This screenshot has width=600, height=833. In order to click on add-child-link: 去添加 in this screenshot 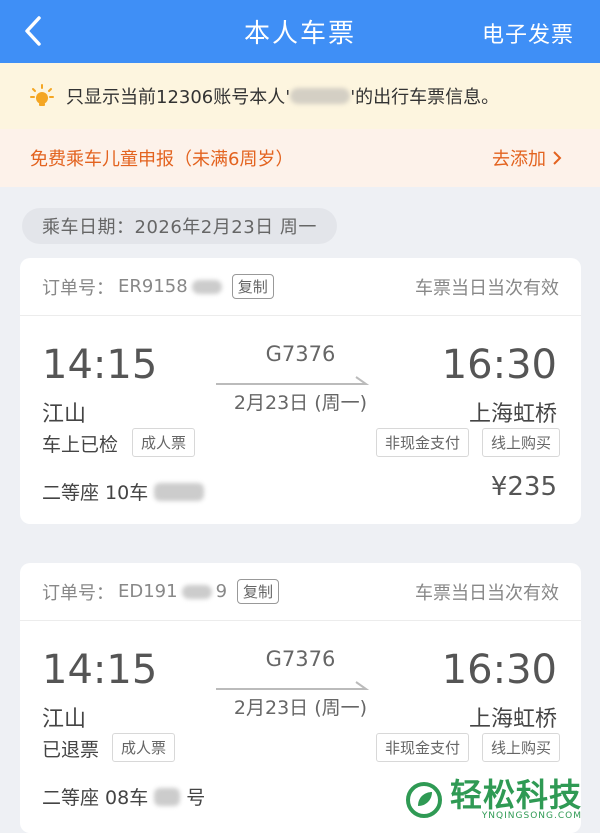, I will do `click(527, 158)`.